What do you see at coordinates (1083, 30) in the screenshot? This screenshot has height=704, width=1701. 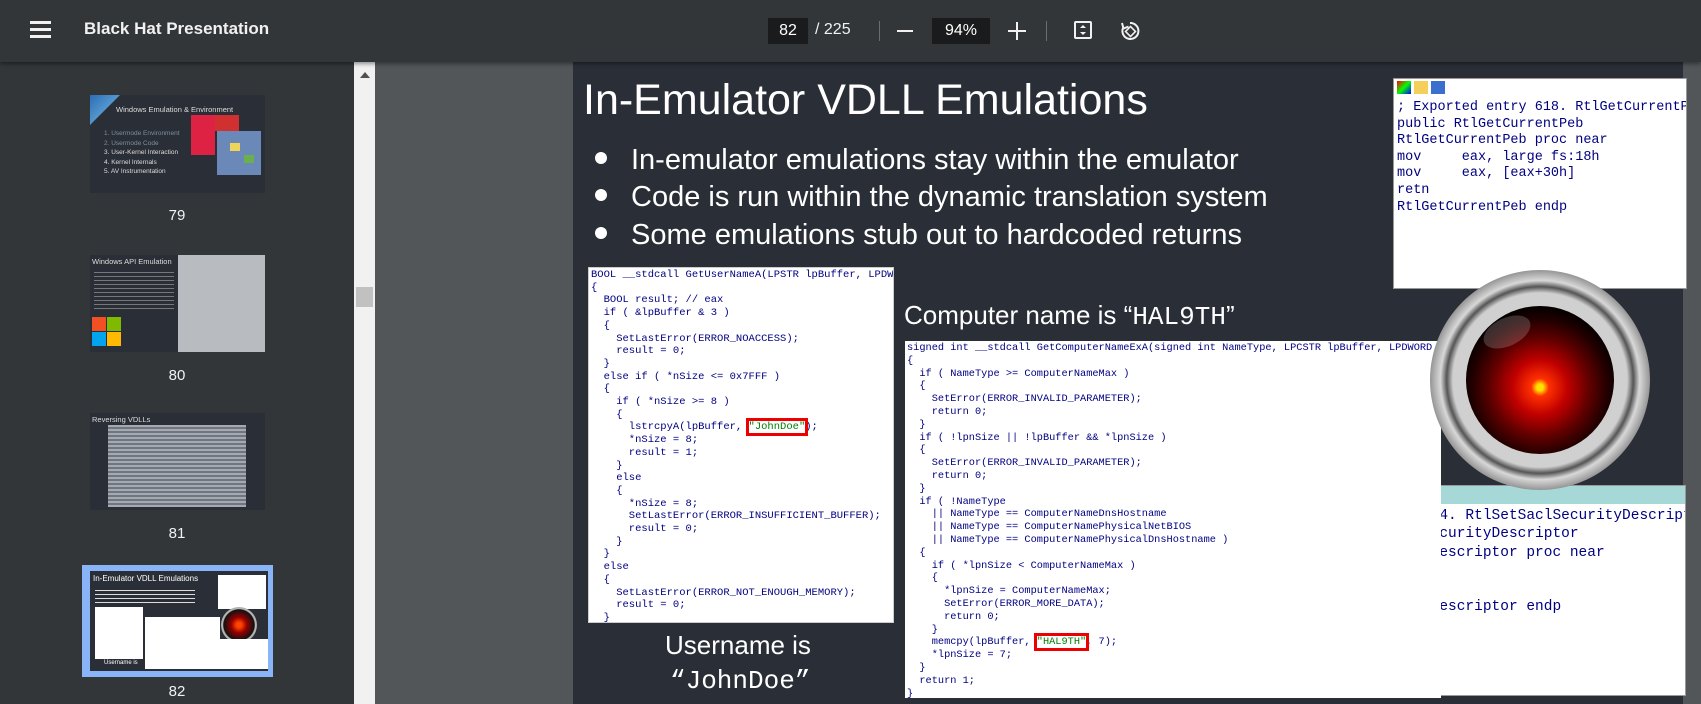 I see `fit-to-page-icon` at bounding box center [1083, 30].